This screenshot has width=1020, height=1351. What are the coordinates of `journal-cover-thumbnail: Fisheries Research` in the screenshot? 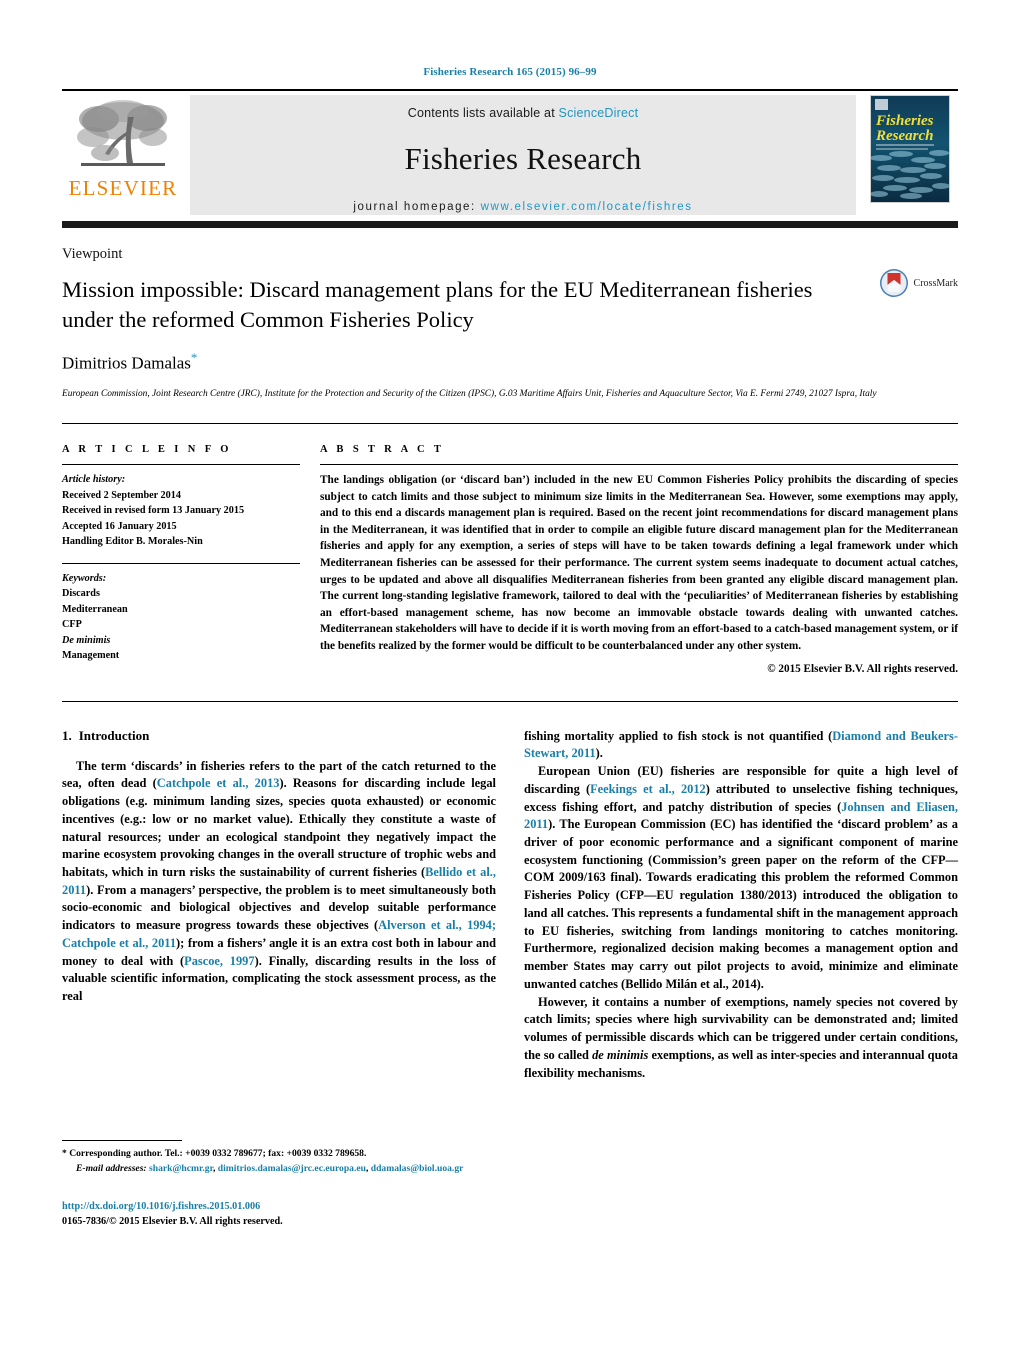 It's located at (910, 149).